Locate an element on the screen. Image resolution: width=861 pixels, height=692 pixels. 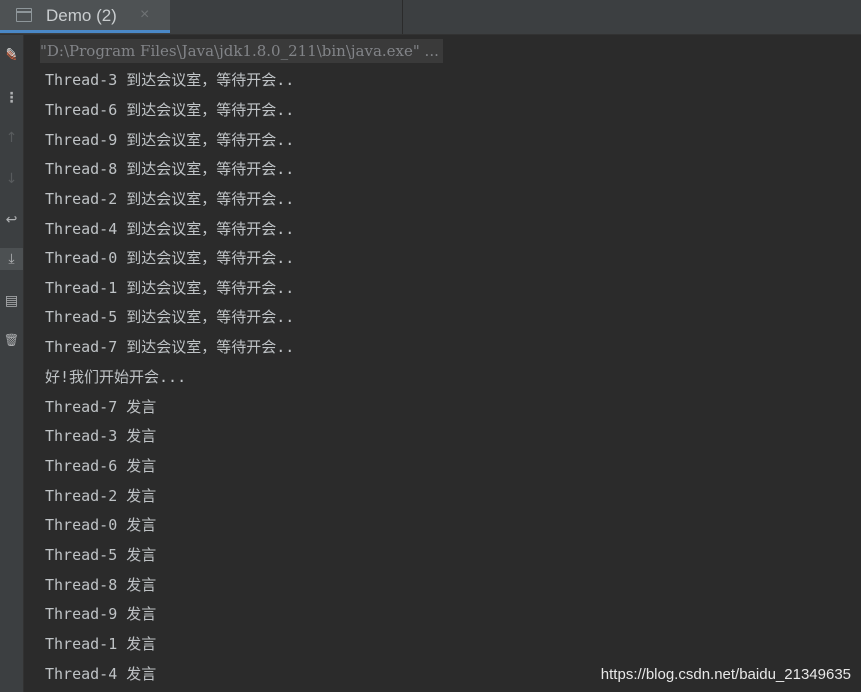
tab-demo: Demo (2) × is located at coordinates (85, 16).